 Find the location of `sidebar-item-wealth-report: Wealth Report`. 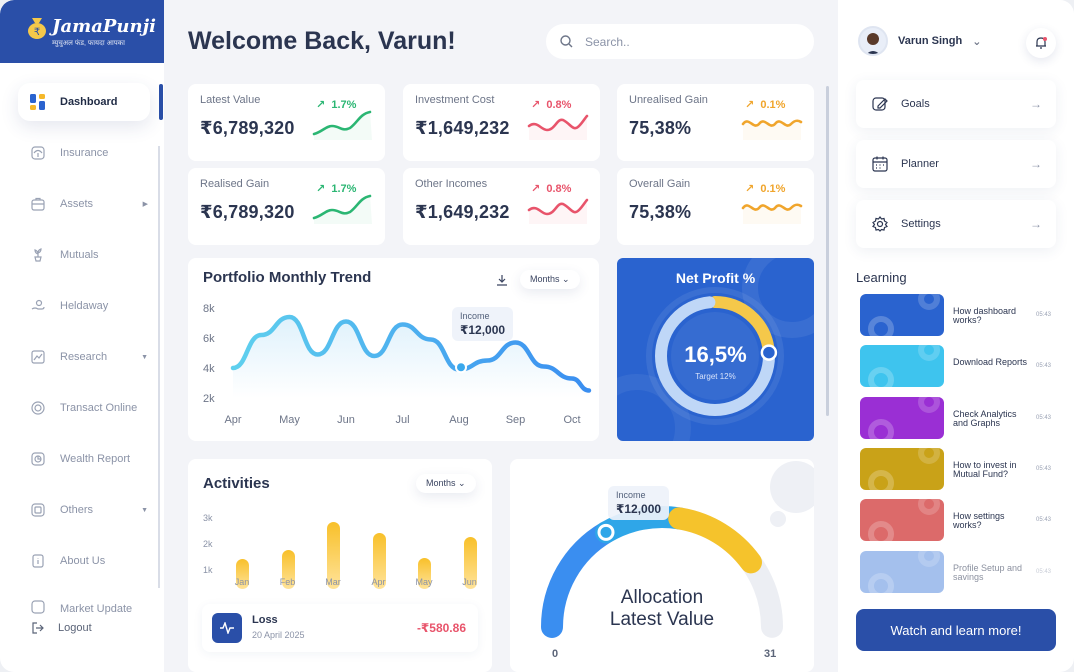

sidebar-item-wealth-report: Wealth Report is located at coordinates (84, 459).